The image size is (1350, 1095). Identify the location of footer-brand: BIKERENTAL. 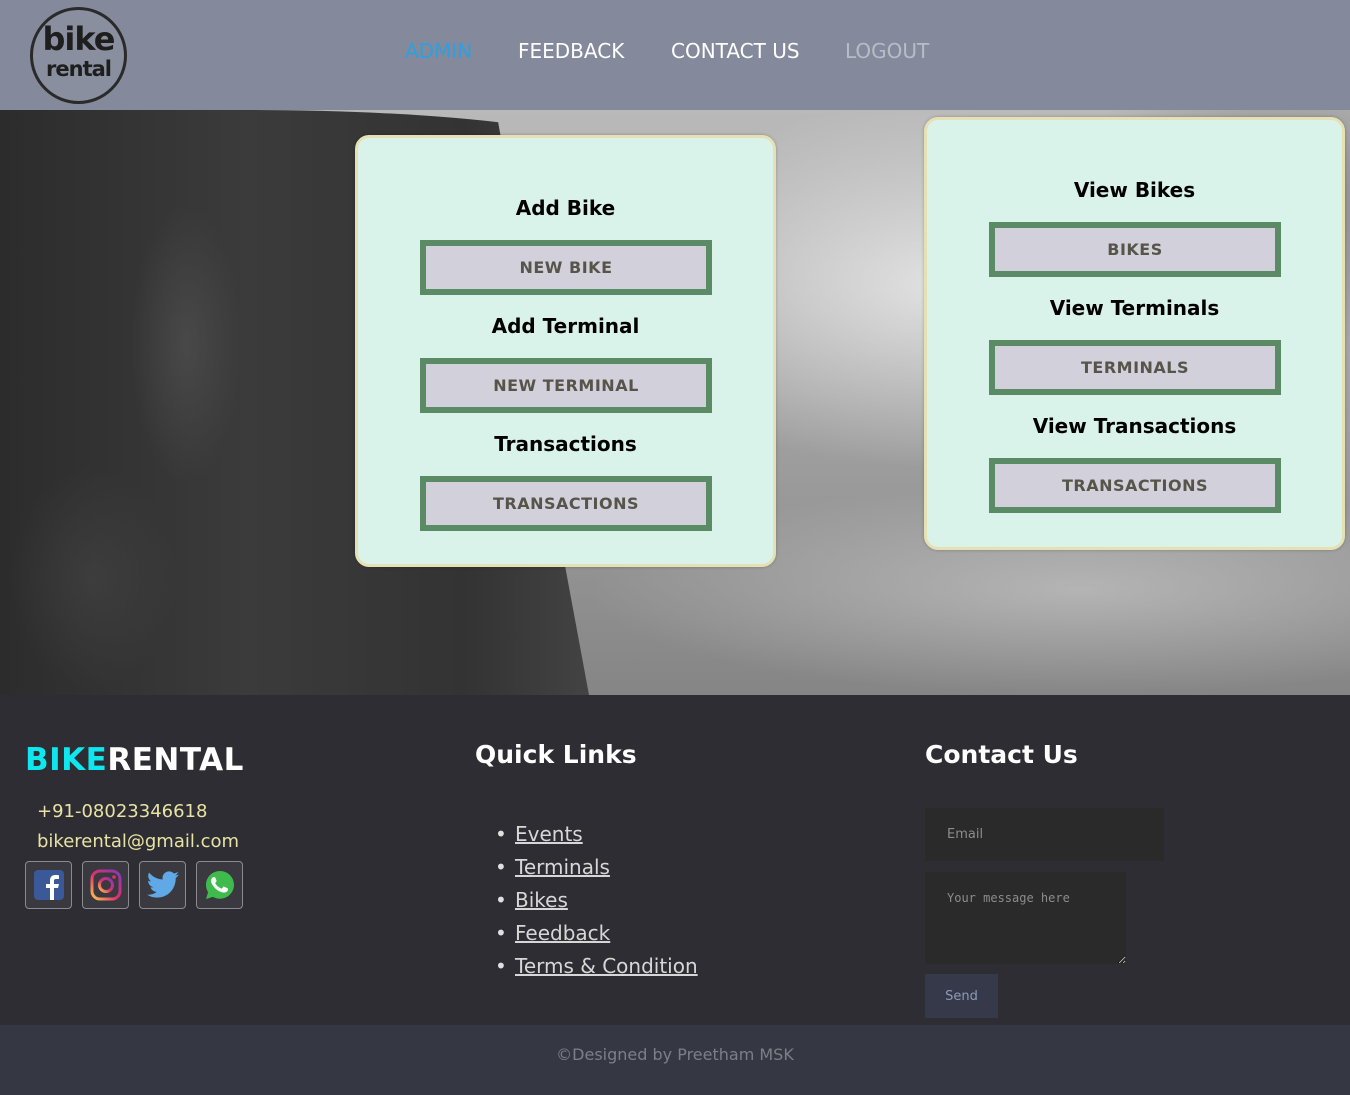
(134, 760).